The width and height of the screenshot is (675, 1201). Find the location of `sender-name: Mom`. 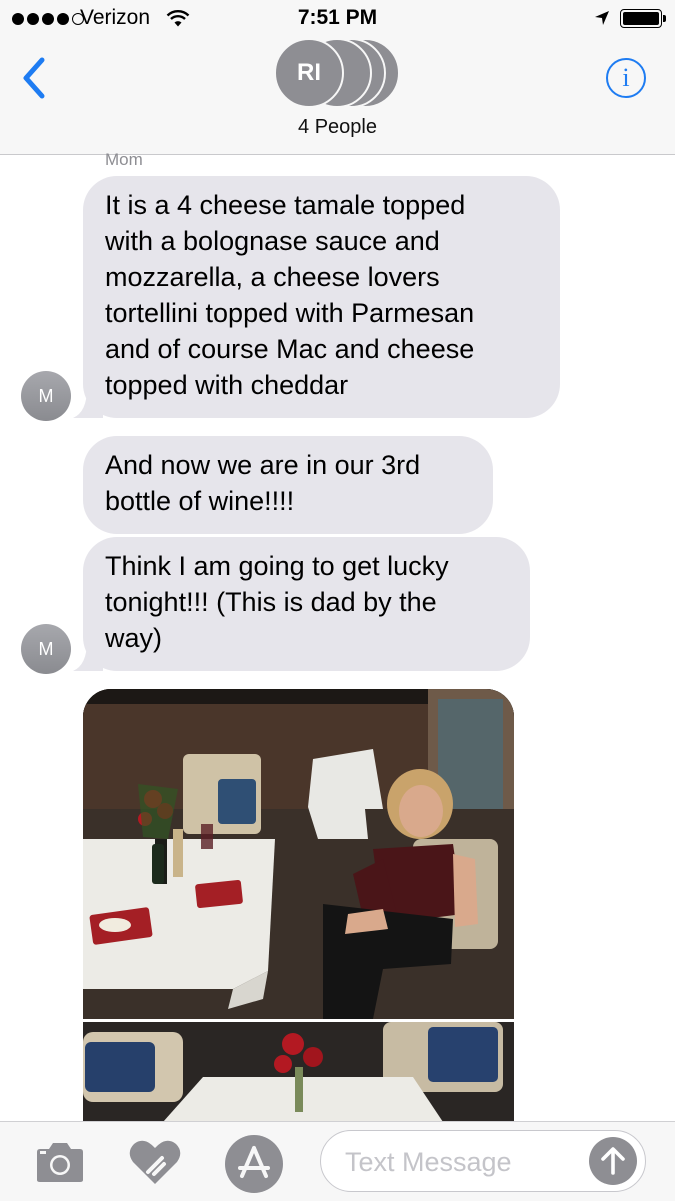

sender-name: Mom is located at coordinates (124, 159).